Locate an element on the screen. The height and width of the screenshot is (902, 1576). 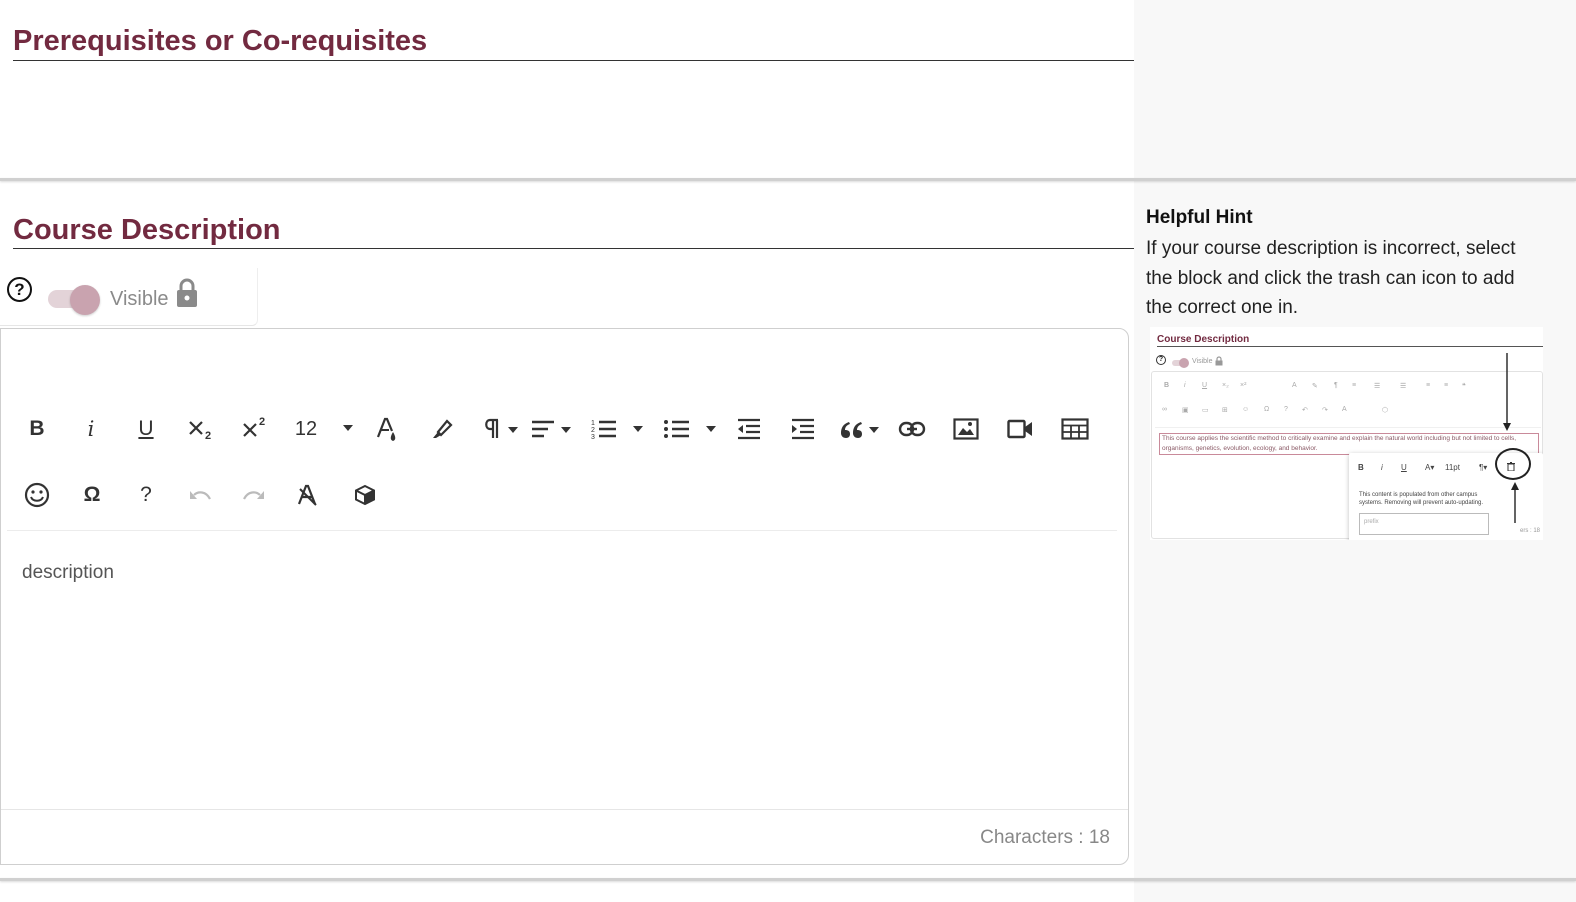
hint-special-char-icon: Ω is located at coordinates (1267, 409).